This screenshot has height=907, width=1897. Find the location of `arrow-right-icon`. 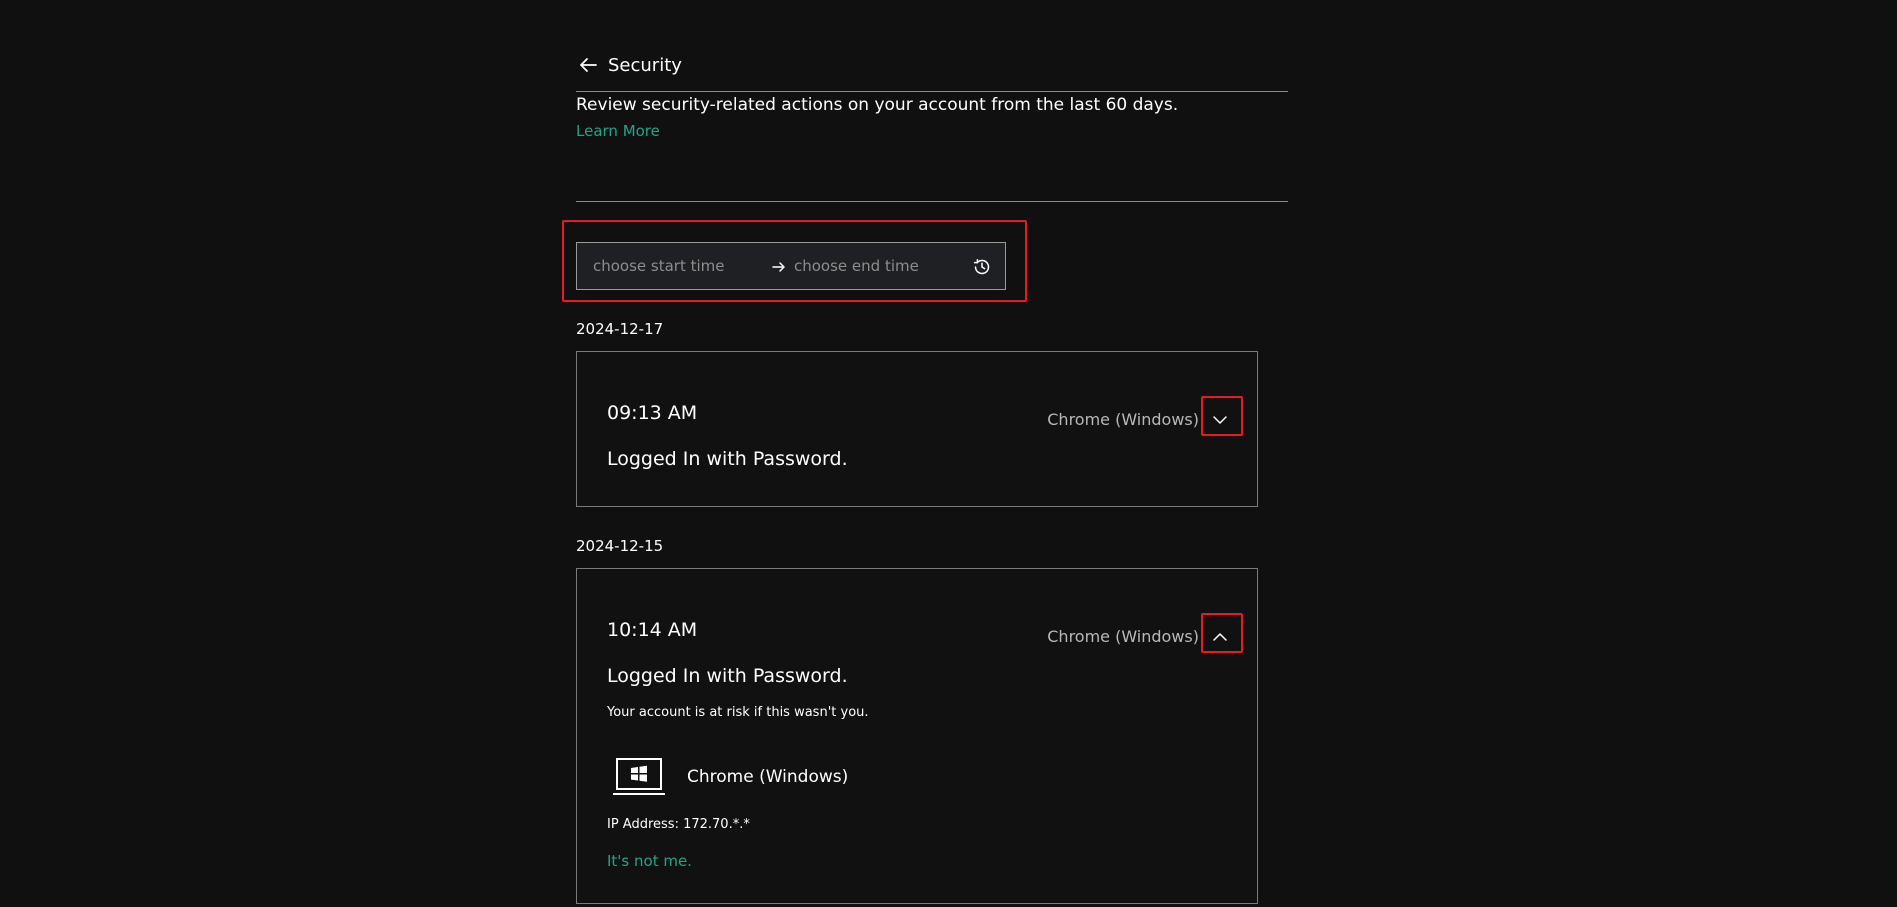

arrow-right-icon is located at coordinates (778, 267).